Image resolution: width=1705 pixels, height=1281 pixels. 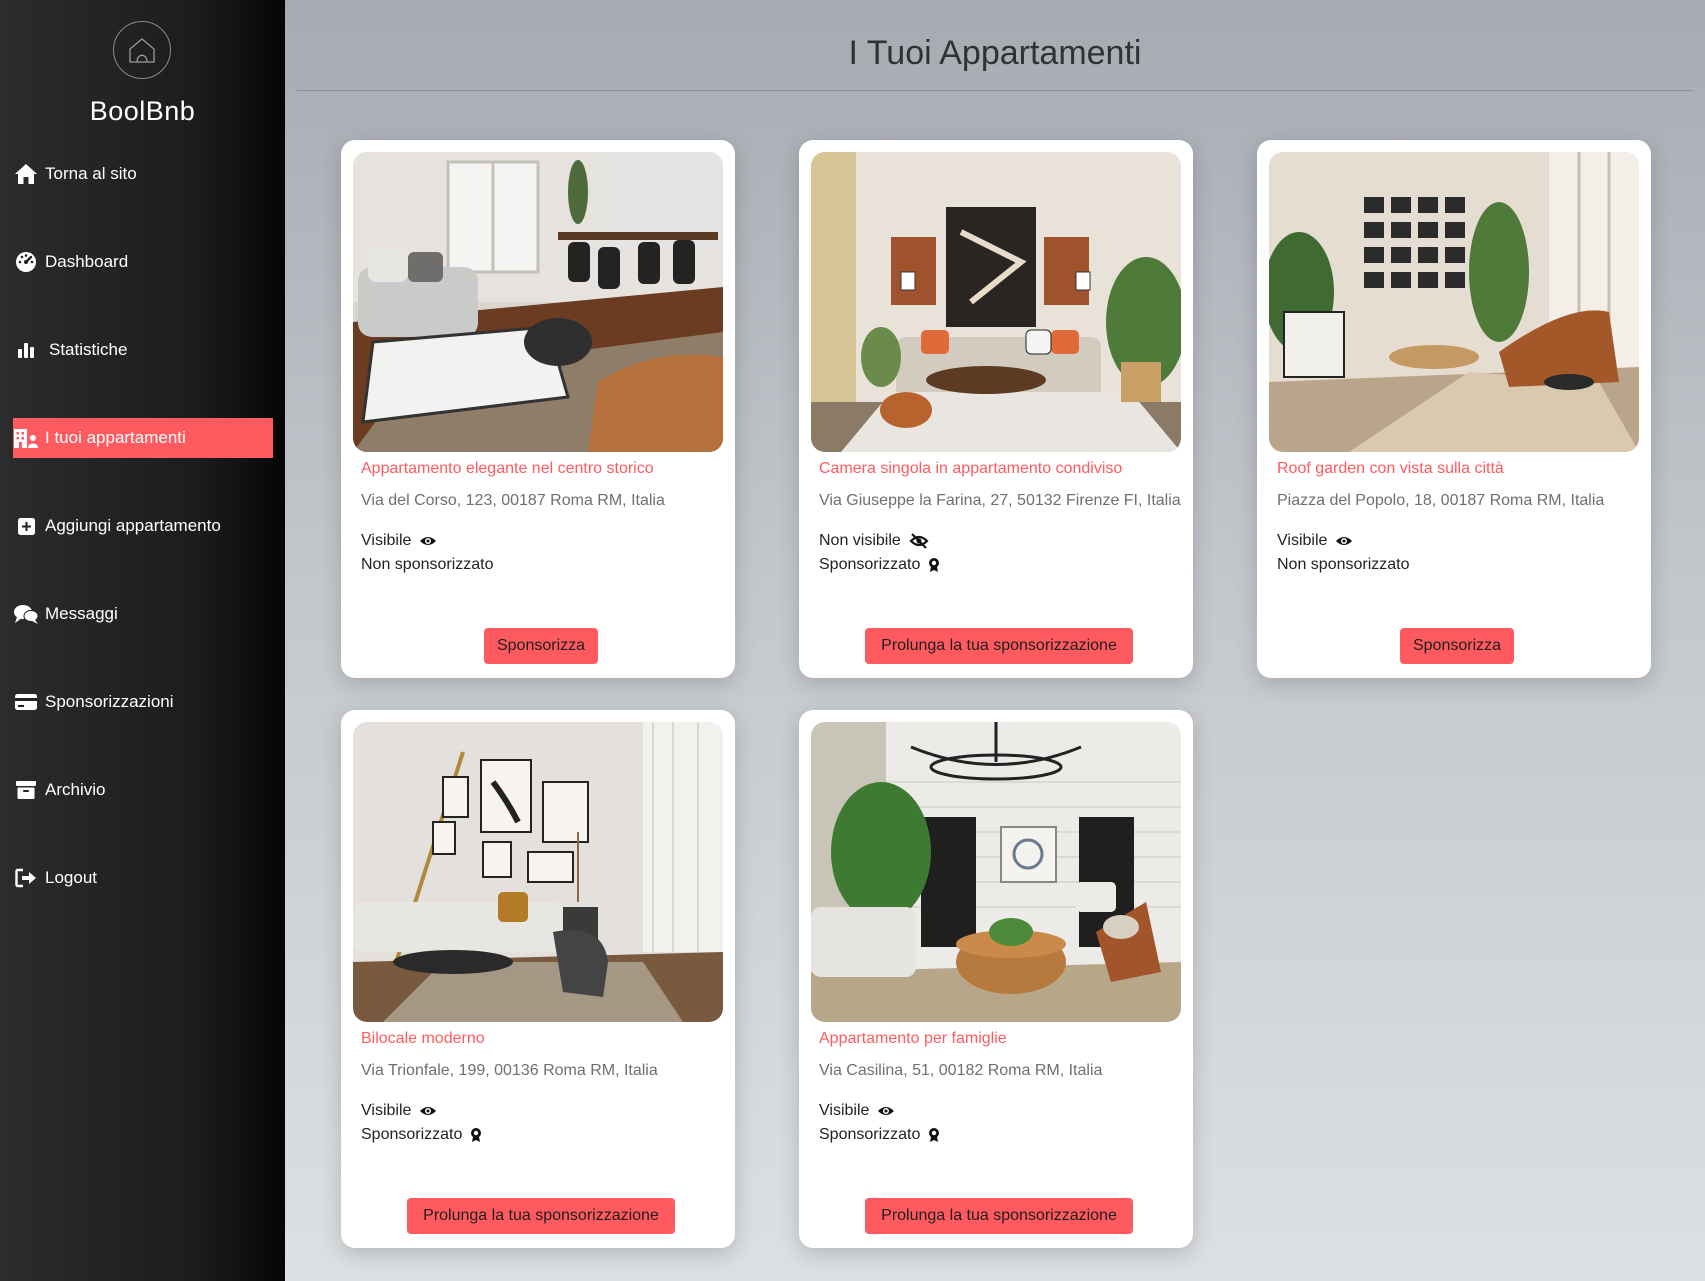 I want to click on visibility-label: Non visibile, so click(x=860, y=540).